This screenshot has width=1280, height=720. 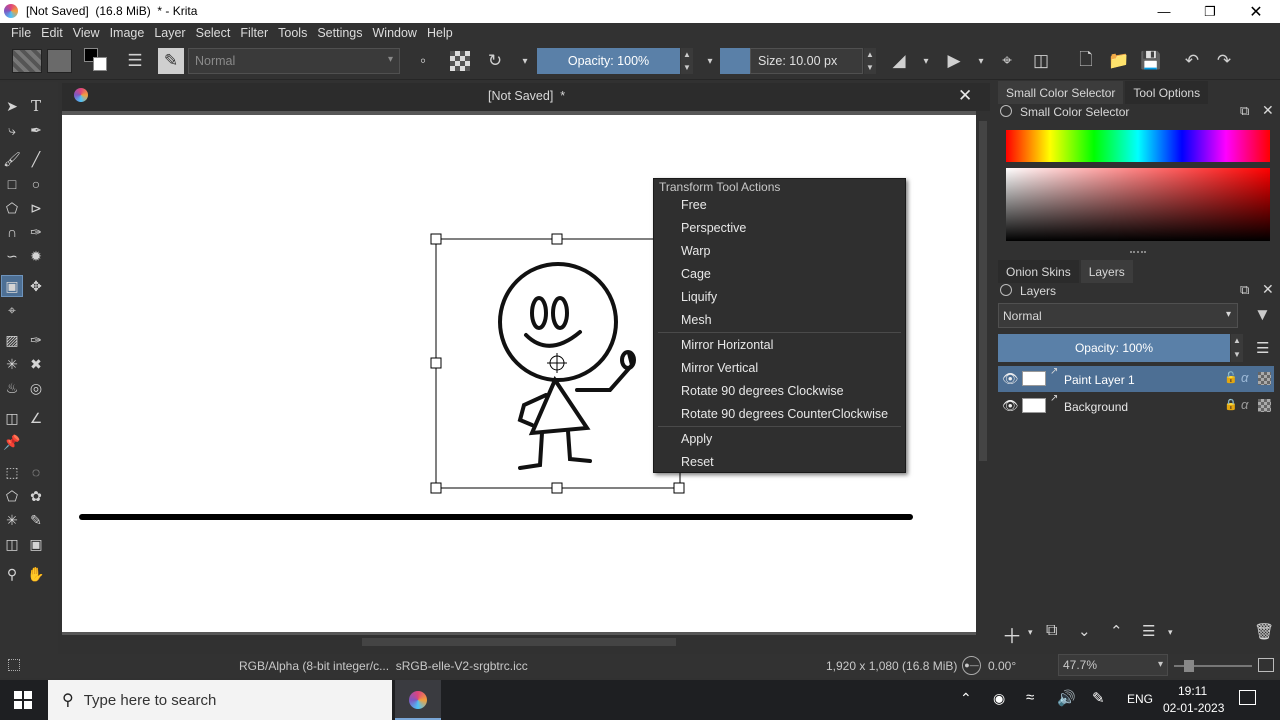 What do you see at coordinates (36, 232) in the screenshot?
I see `freehand-path-icon: ✑` at bounding box center [36, 232].